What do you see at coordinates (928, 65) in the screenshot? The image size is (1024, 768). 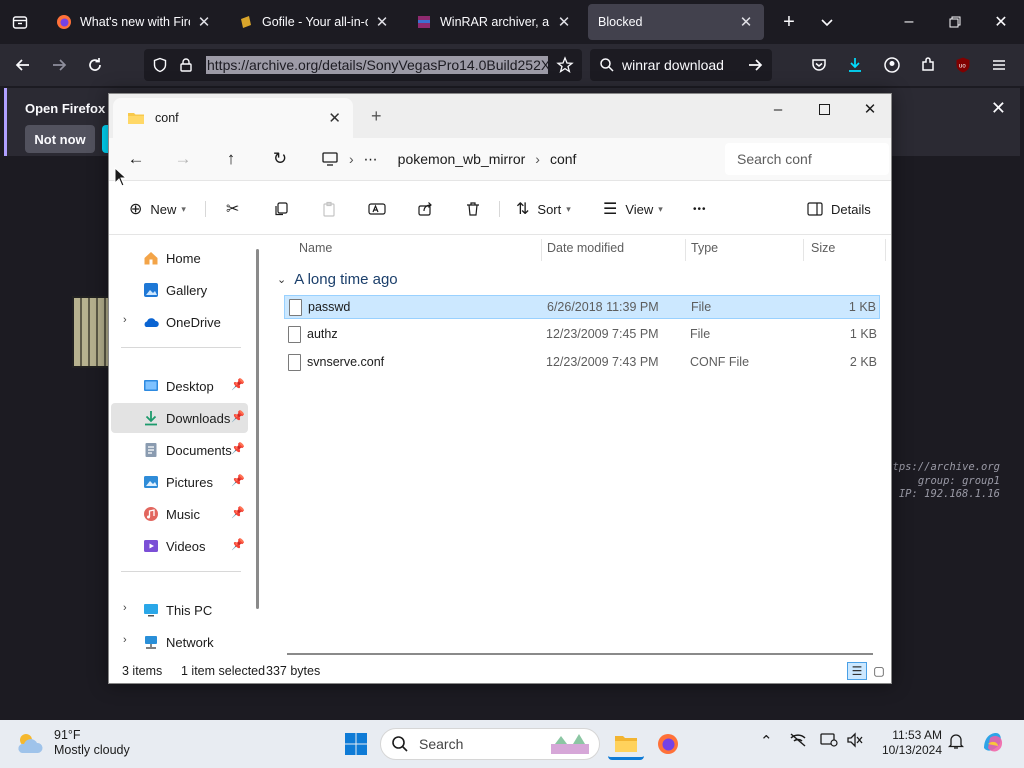 I see `extensions-icon` at bounding box center [928, 65].